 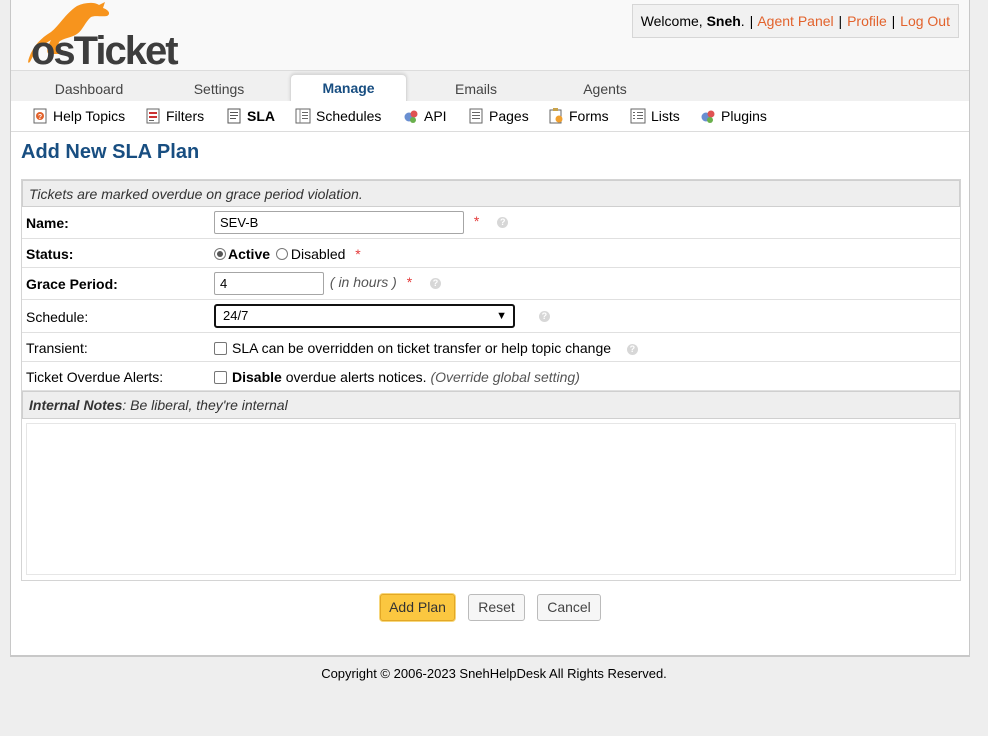 I want to click on subnav-item-plugins: Plugins, so click(x=733, y=116).